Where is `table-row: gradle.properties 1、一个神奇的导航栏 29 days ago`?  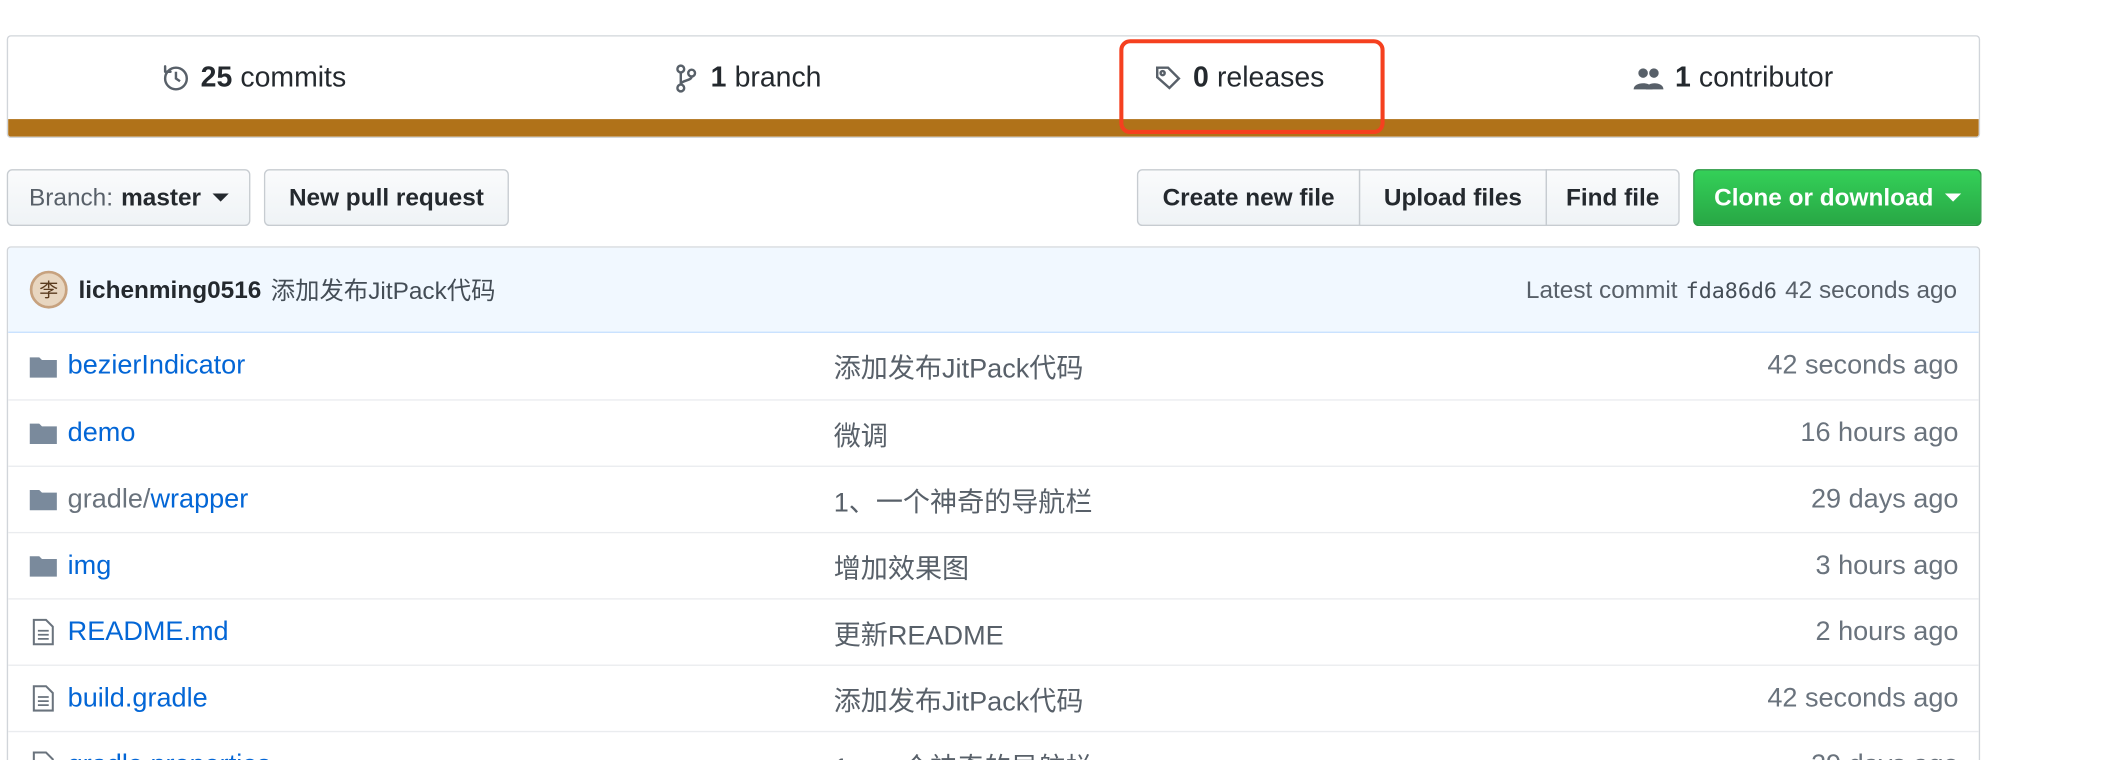 table-row: gradle.properties 1、一个神奇的导航栏 29 days ago is located at coordinates (993, 745).